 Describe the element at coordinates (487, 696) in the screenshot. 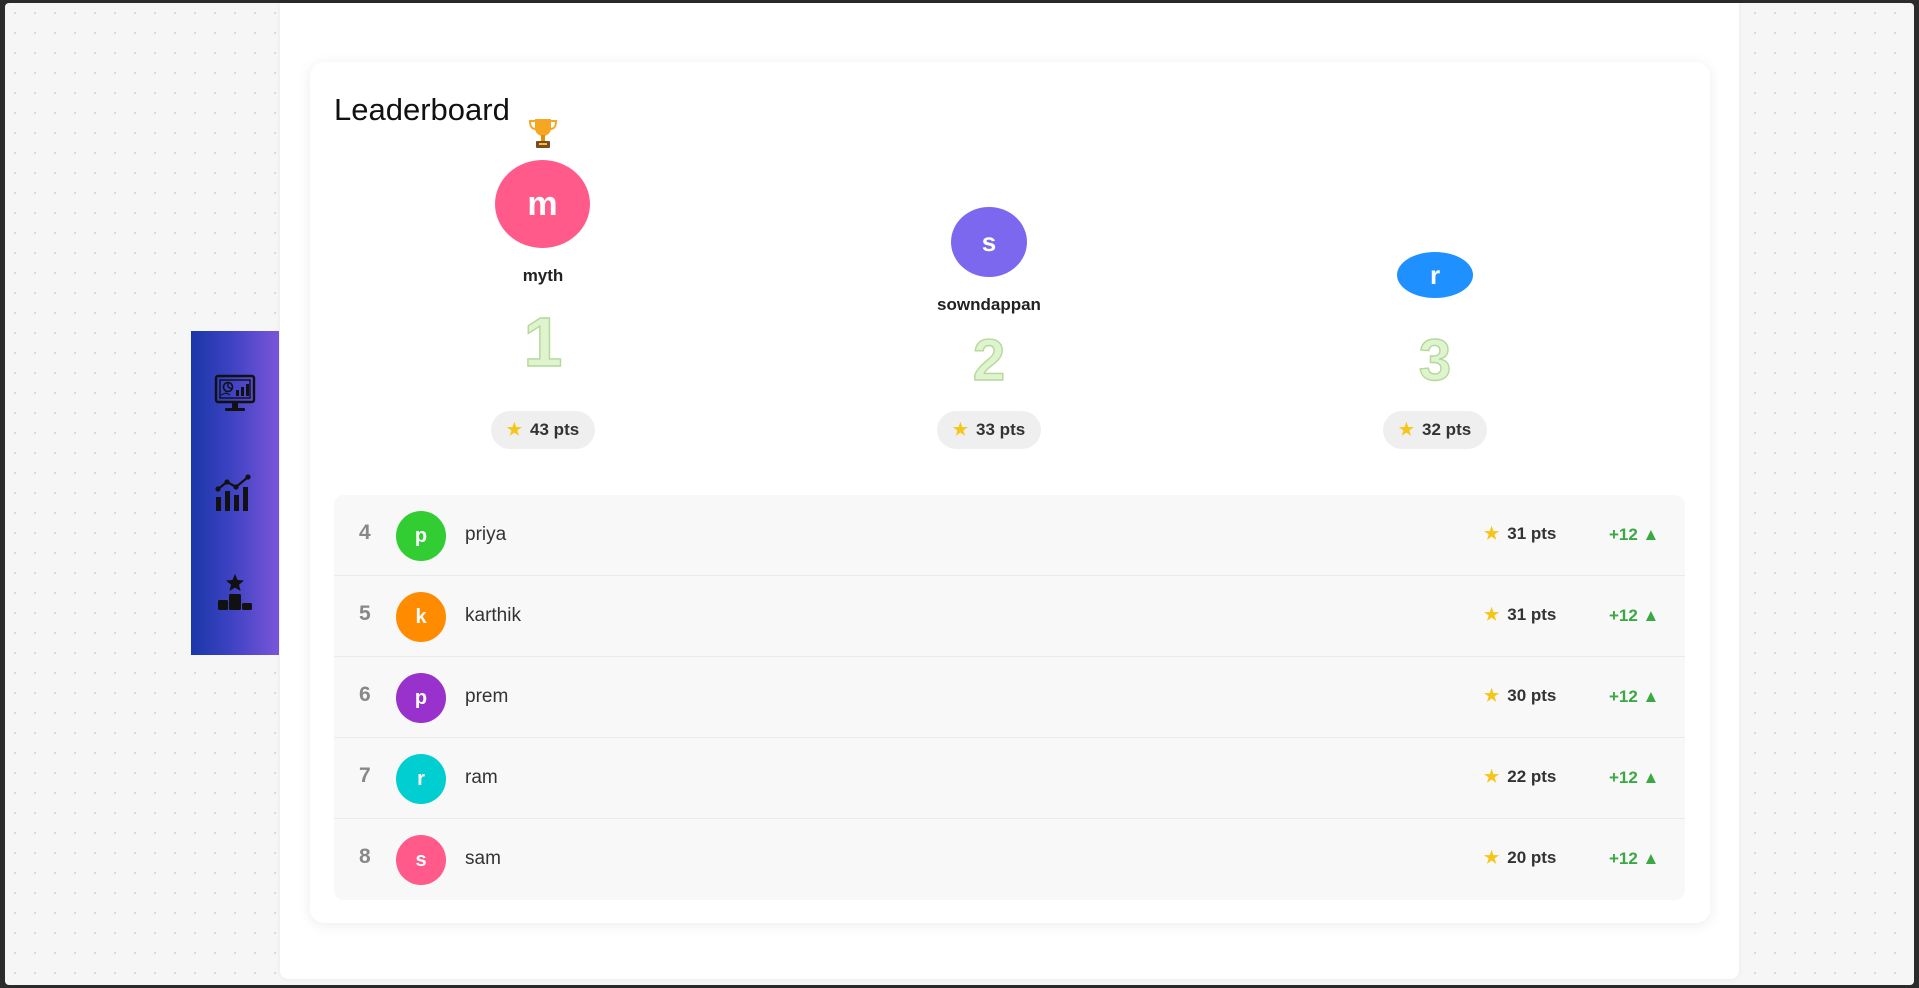

I see `player-name: prem` at that location.